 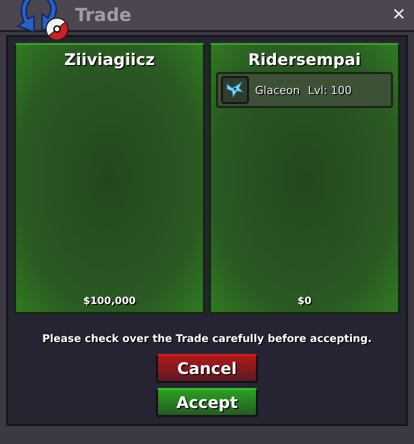 I want to click on accept-button: Accept, so click(x=207, y=402).